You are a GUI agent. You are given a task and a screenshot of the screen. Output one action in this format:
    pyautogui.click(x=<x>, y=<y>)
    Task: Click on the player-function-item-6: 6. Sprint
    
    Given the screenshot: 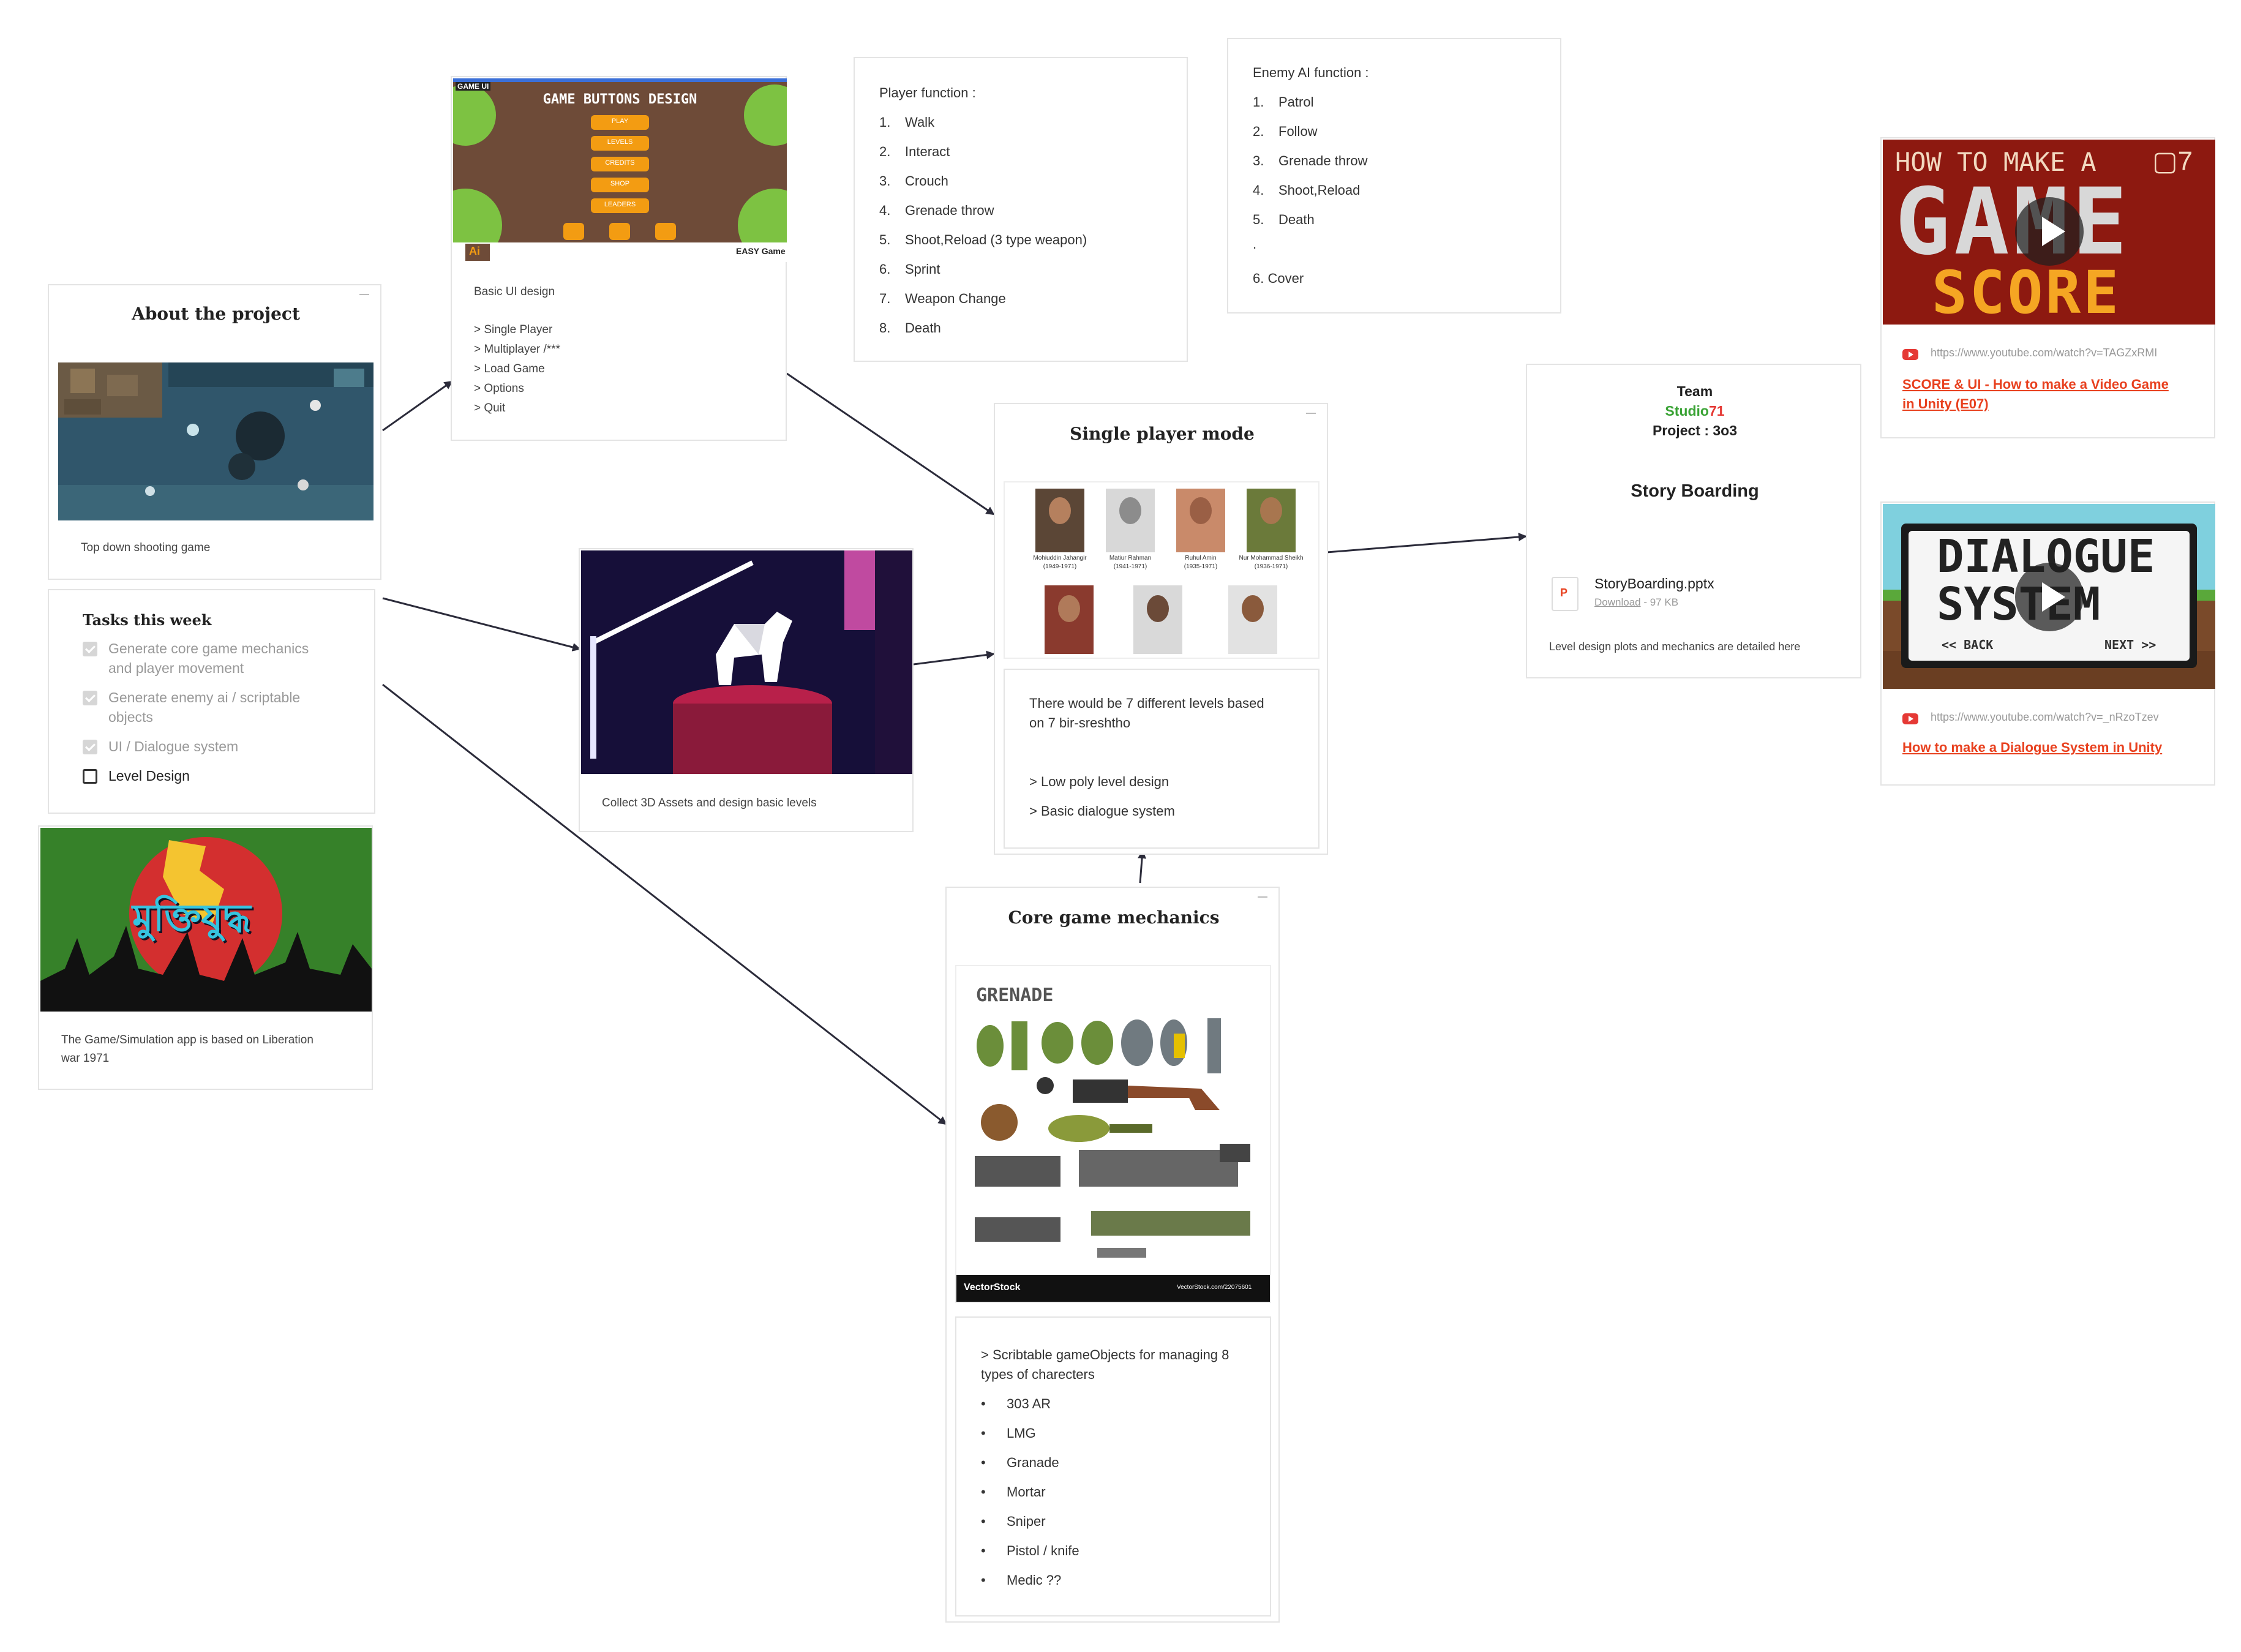 What is the action you would take?
    pyautogui.click(x=910, y=269)
    